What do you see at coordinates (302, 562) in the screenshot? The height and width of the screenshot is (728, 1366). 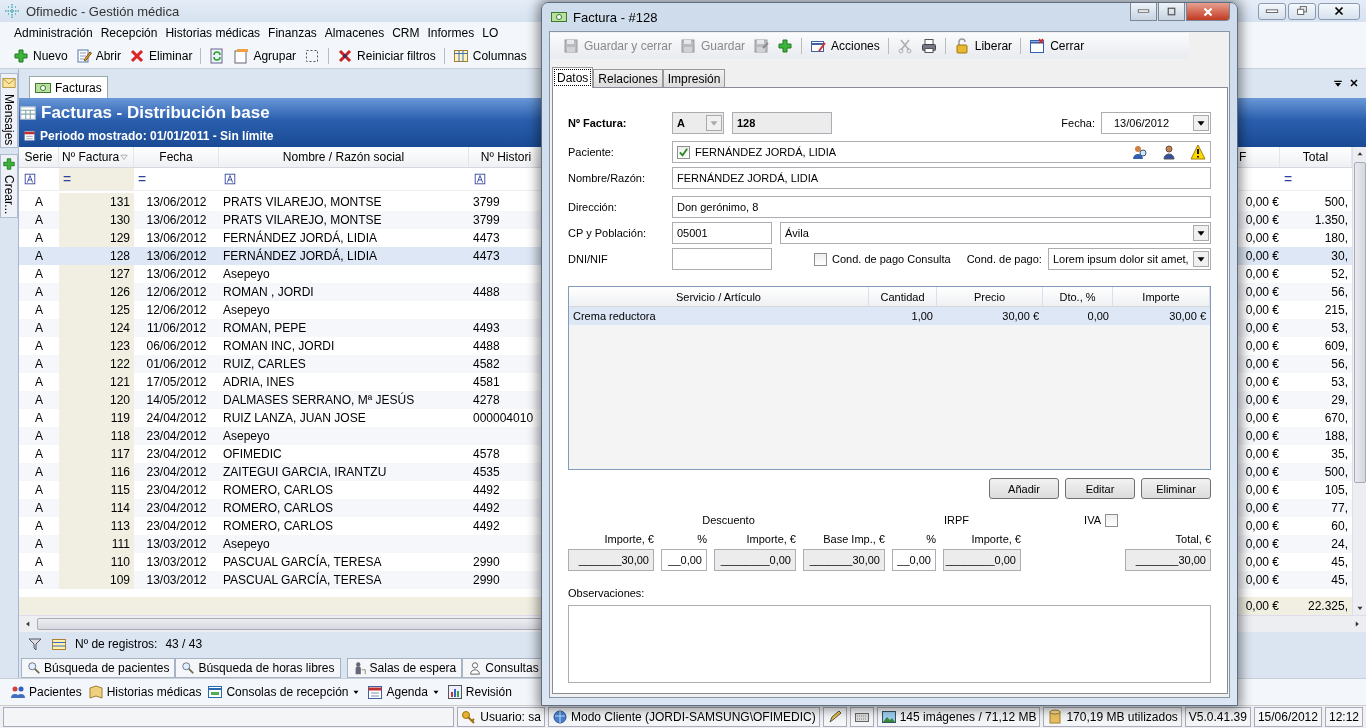 I see `table-cell-text: PASCUAL GARCÍA, TERESA` at bounding box center [302, 562].